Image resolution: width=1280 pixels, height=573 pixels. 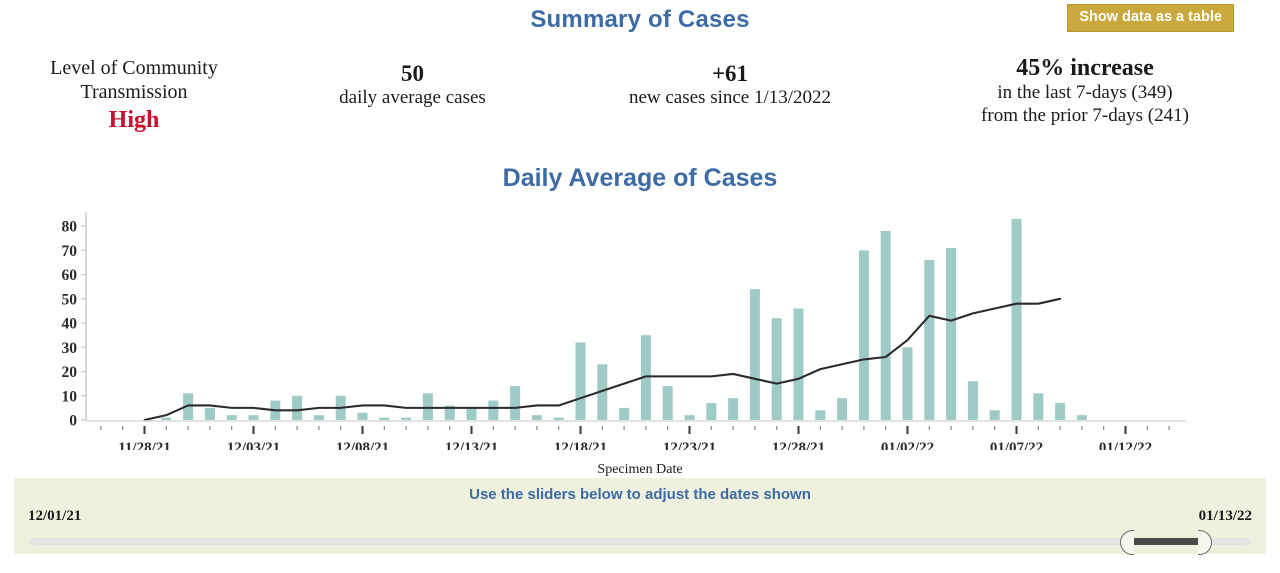 What do you see at coordinates (798, 445) in the screenshot?
I see `svg-text: 12/28/21` at bounding box center [798, 445].